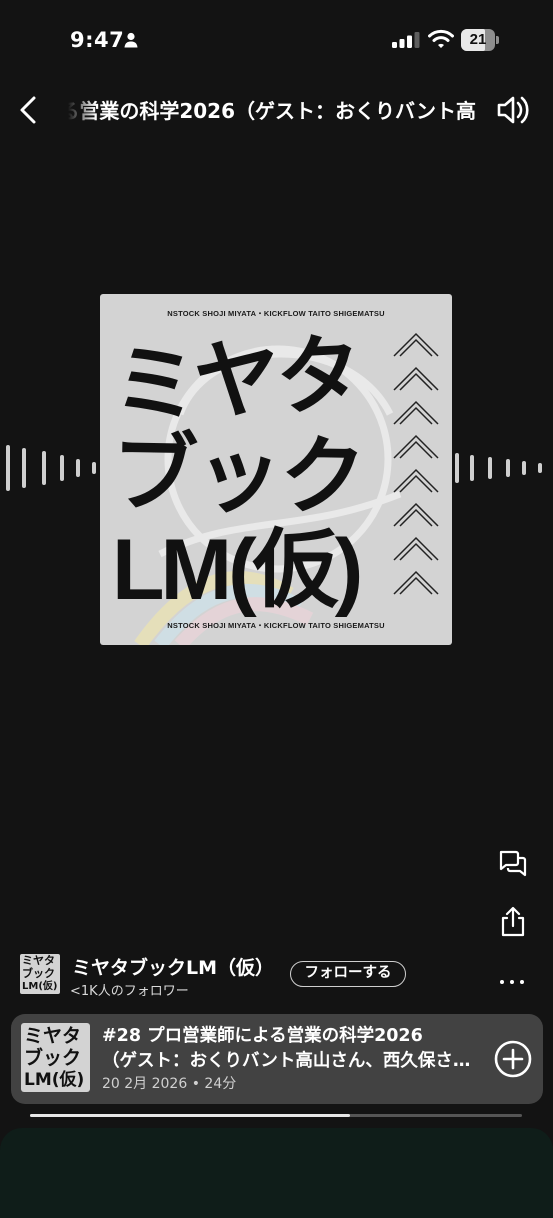 The height and width of the screenshot is (1218, 553). I want to click on more-button, so click(512, 982).